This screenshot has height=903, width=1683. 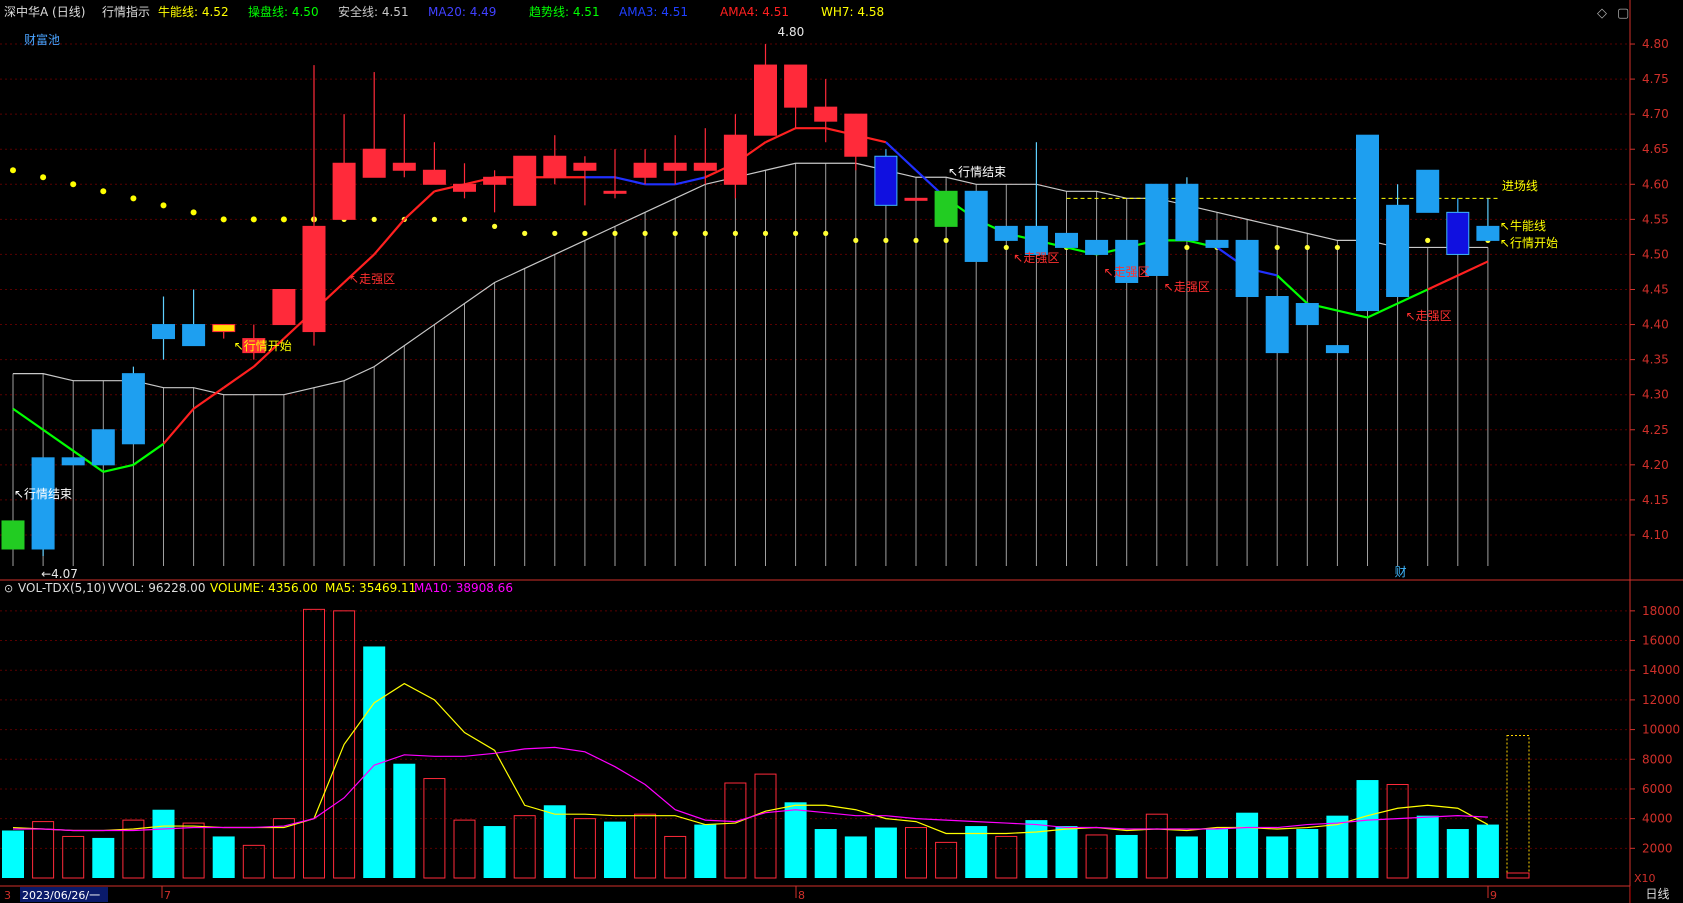 What do you see at coordinates (1657, 819) in the screenshot?
I see `volume-tick-label: 4000` at bounding box center [1657, 819].